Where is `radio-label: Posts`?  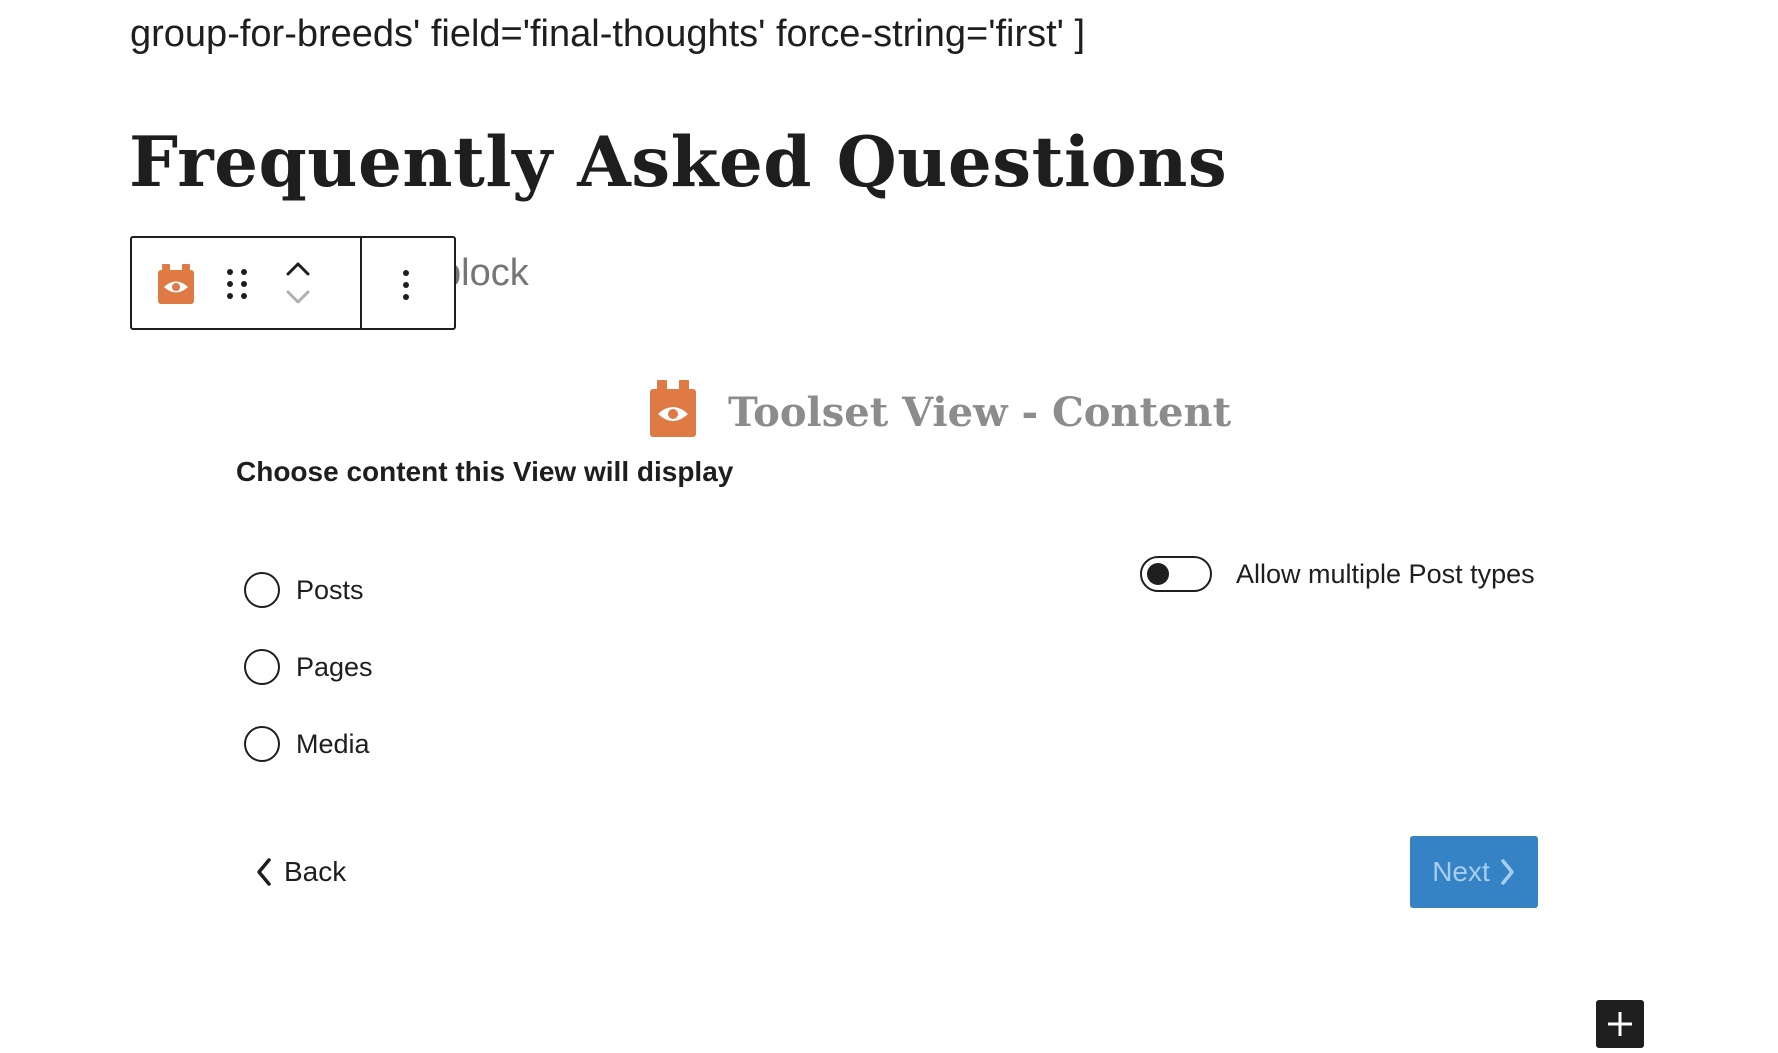
radio-label: Posts is located at coordinates (330, 590).